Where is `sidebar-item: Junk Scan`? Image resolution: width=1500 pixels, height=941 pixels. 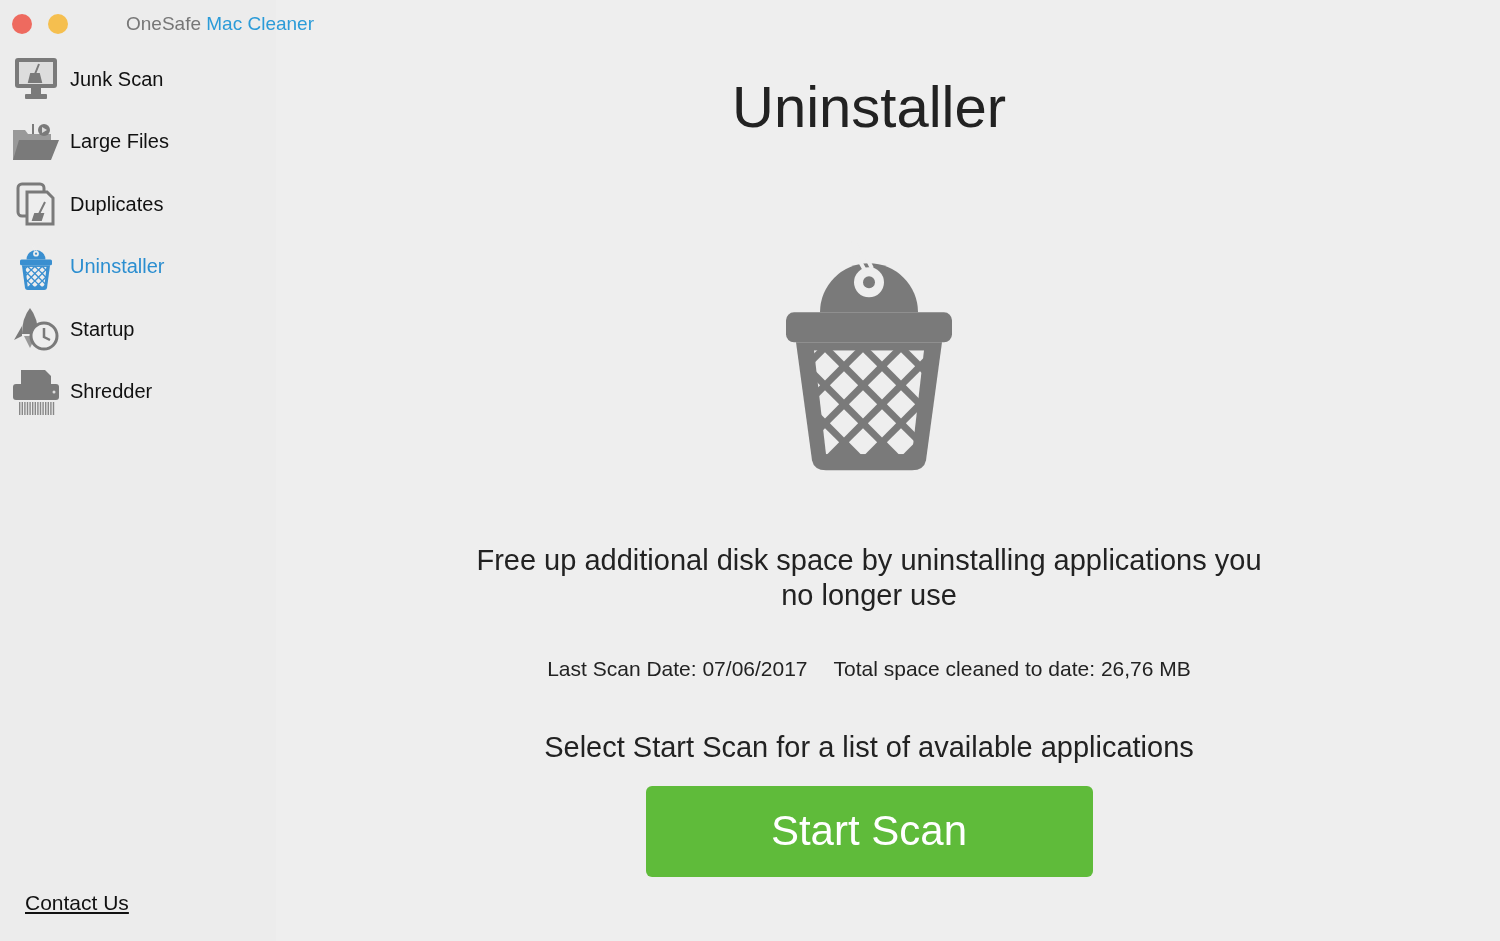
sidebar-item: Junk Scan is located at coordinates (138, 79).